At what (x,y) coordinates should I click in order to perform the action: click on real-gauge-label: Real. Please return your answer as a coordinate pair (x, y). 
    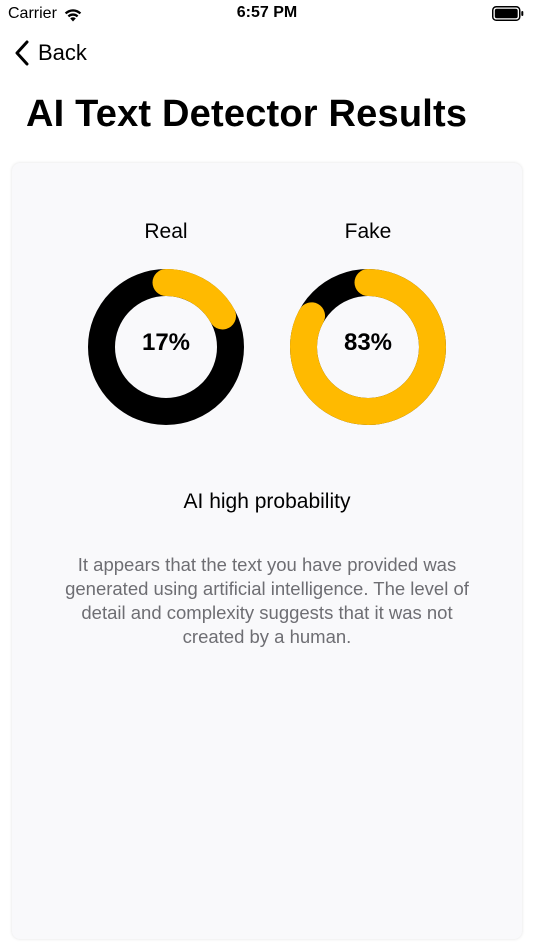
    Looking at the image, I should click on (166, 231).